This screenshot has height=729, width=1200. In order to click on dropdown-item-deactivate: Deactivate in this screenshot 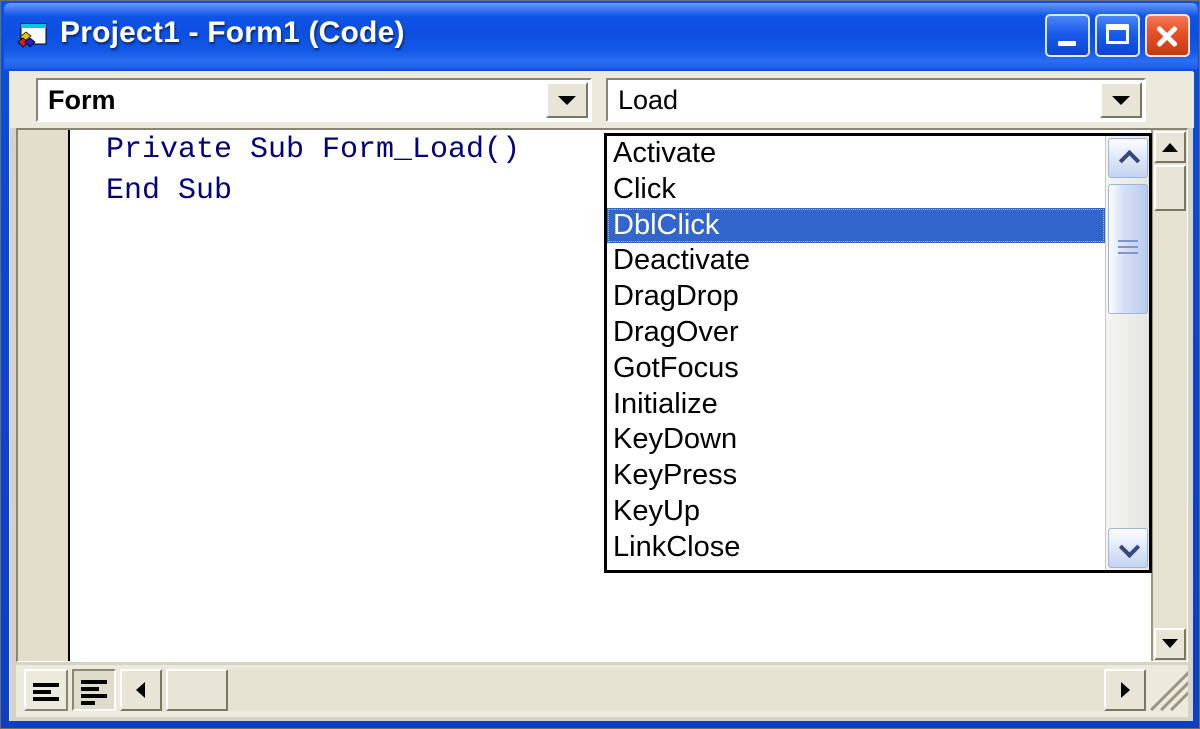, I will do `click(856, 261)`.